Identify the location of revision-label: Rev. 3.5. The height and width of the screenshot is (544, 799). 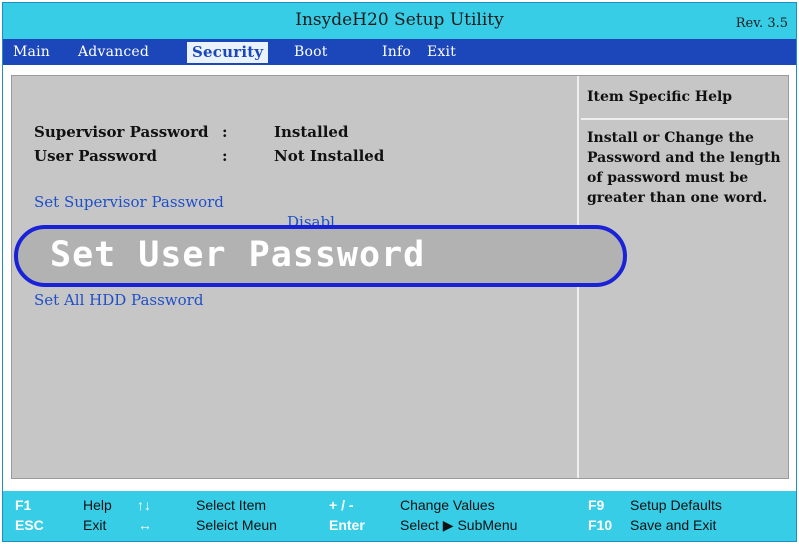
(761, 23).